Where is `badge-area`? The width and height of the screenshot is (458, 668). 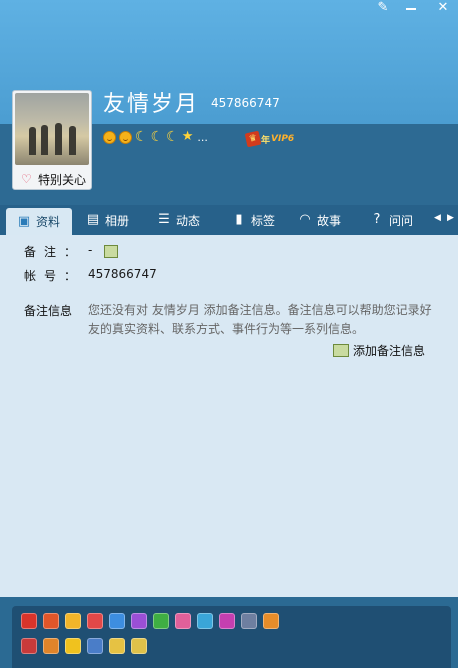
badge-area is located at coordinates (229, 632).